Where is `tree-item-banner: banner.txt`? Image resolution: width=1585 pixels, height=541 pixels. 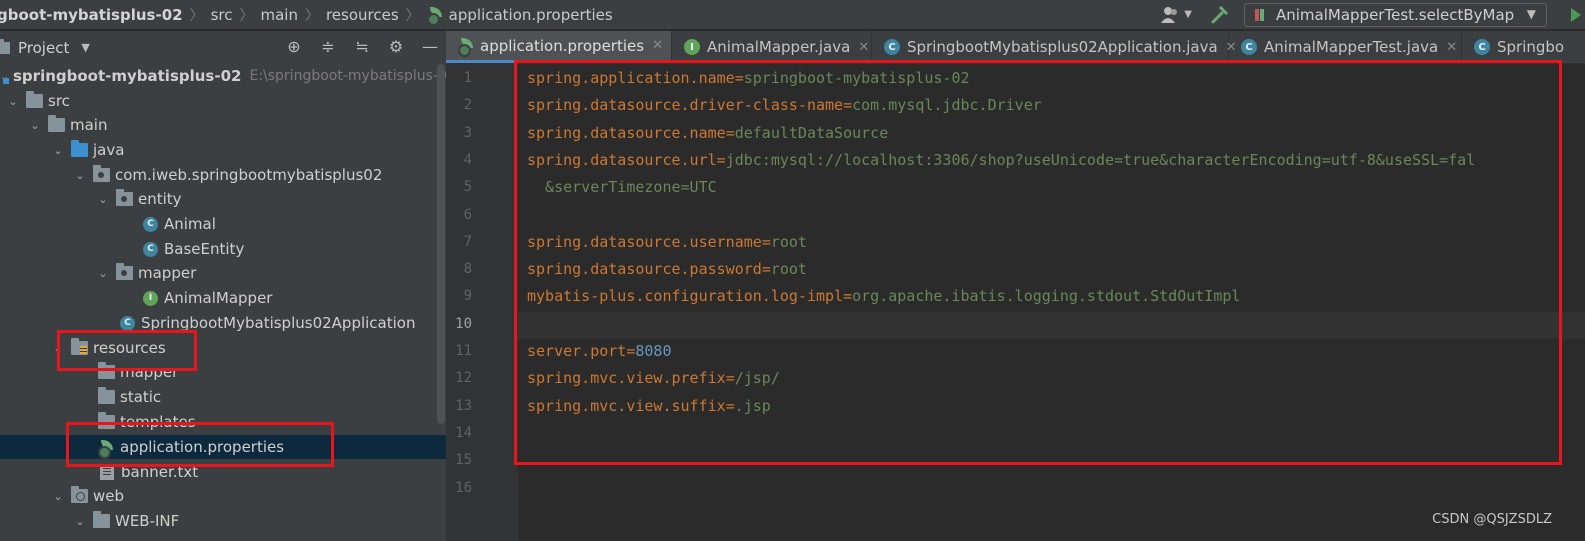 tree-item-banner: banner.txt is located at coordinates (223, 472).